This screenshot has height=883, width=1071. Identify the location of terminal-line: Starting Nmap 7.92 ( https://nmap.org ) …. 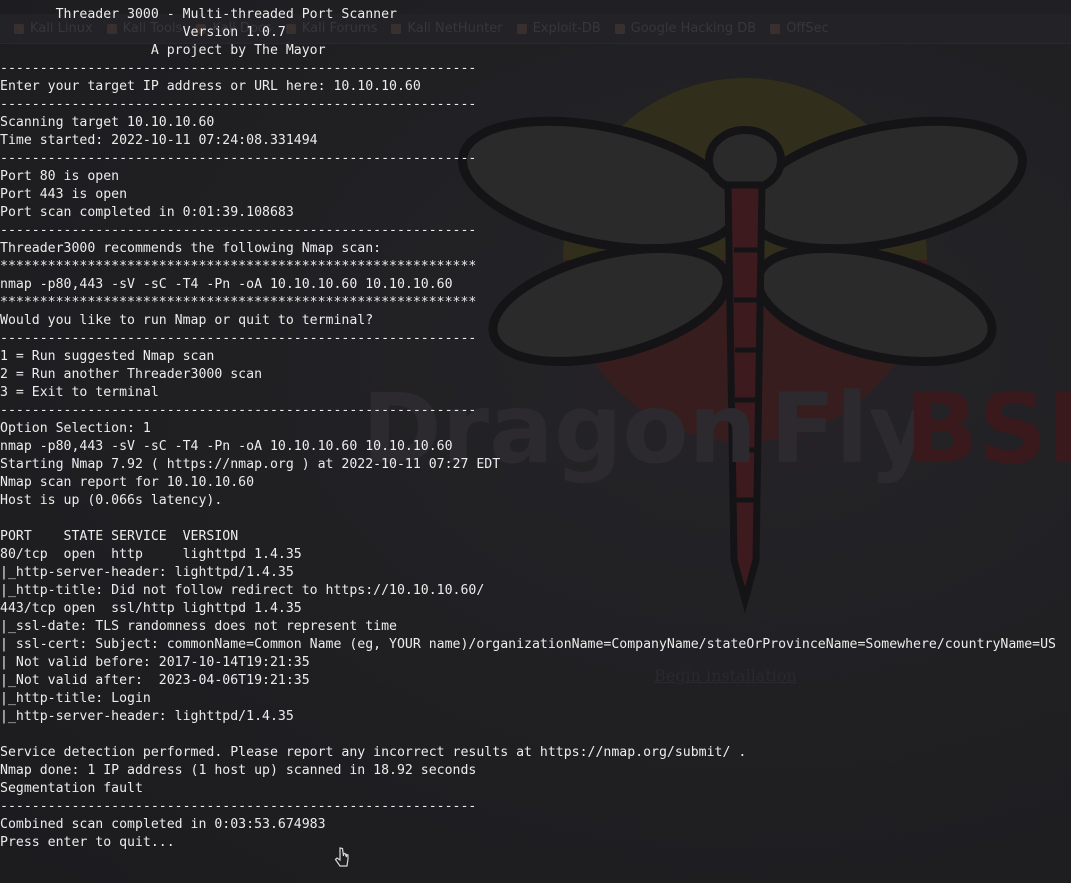
(250, 464).